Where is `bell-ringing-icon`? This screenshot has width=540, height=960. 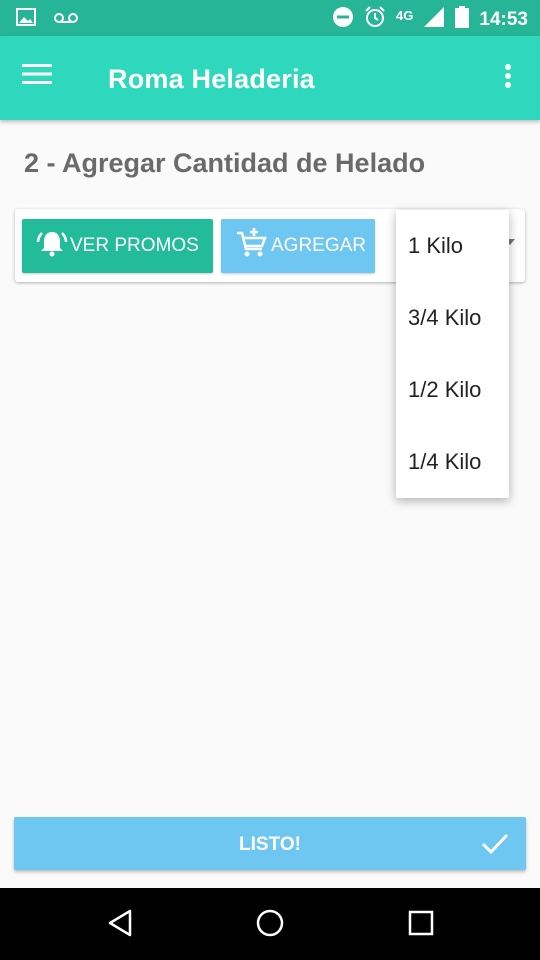 bell-ringing-icon is located at coordinates (52, 246).